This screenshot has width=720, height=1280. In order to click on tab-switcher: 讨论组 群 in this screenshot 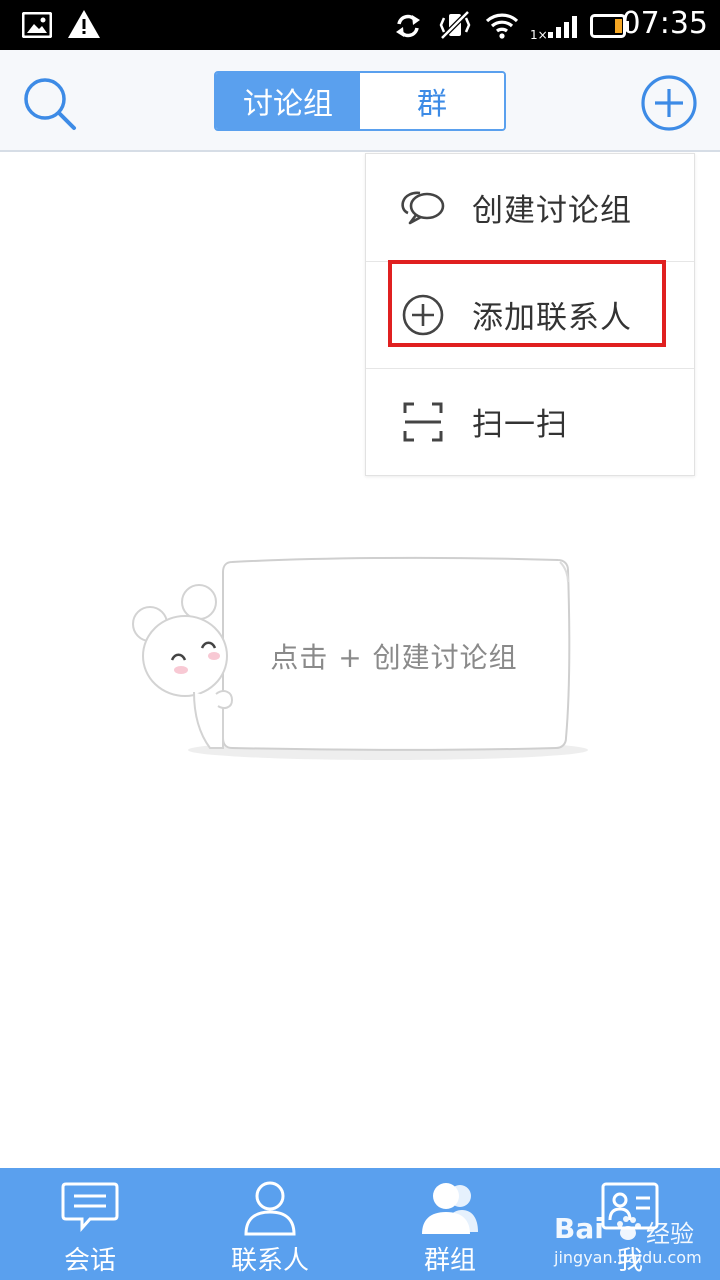, I will do `click(360, 101)`.